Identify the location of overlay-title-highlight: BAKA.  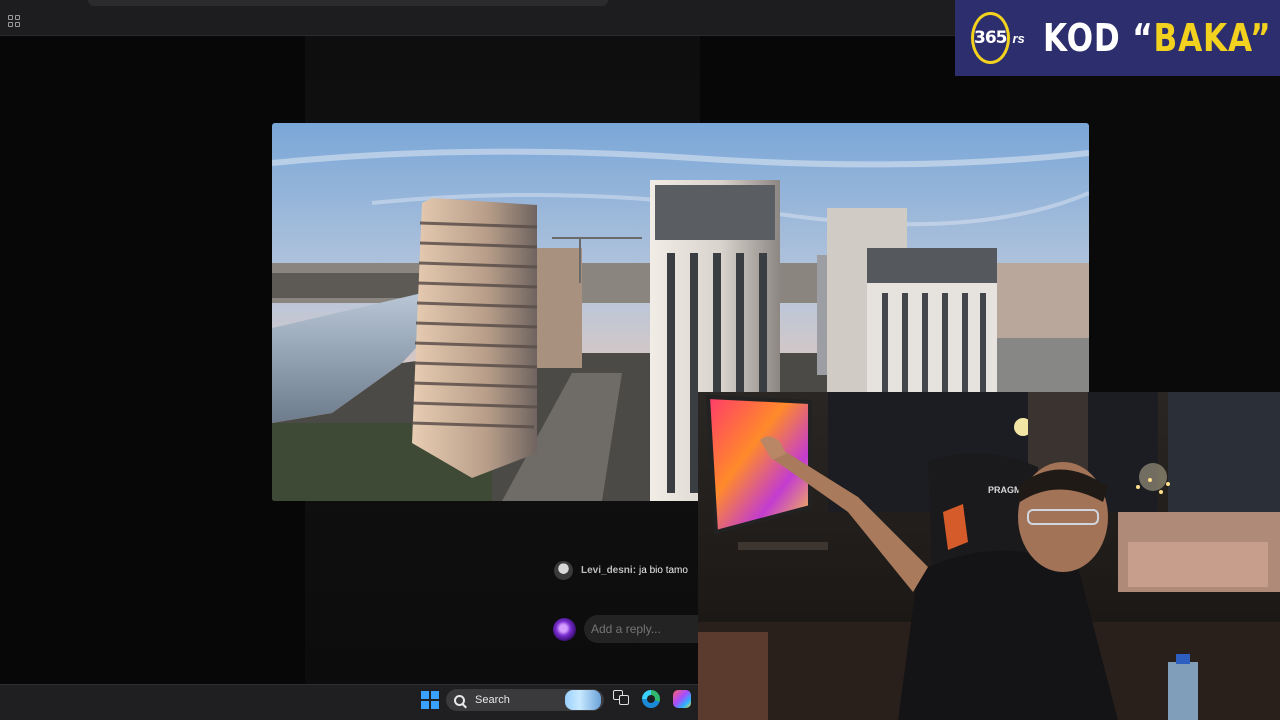
(1201, 38).